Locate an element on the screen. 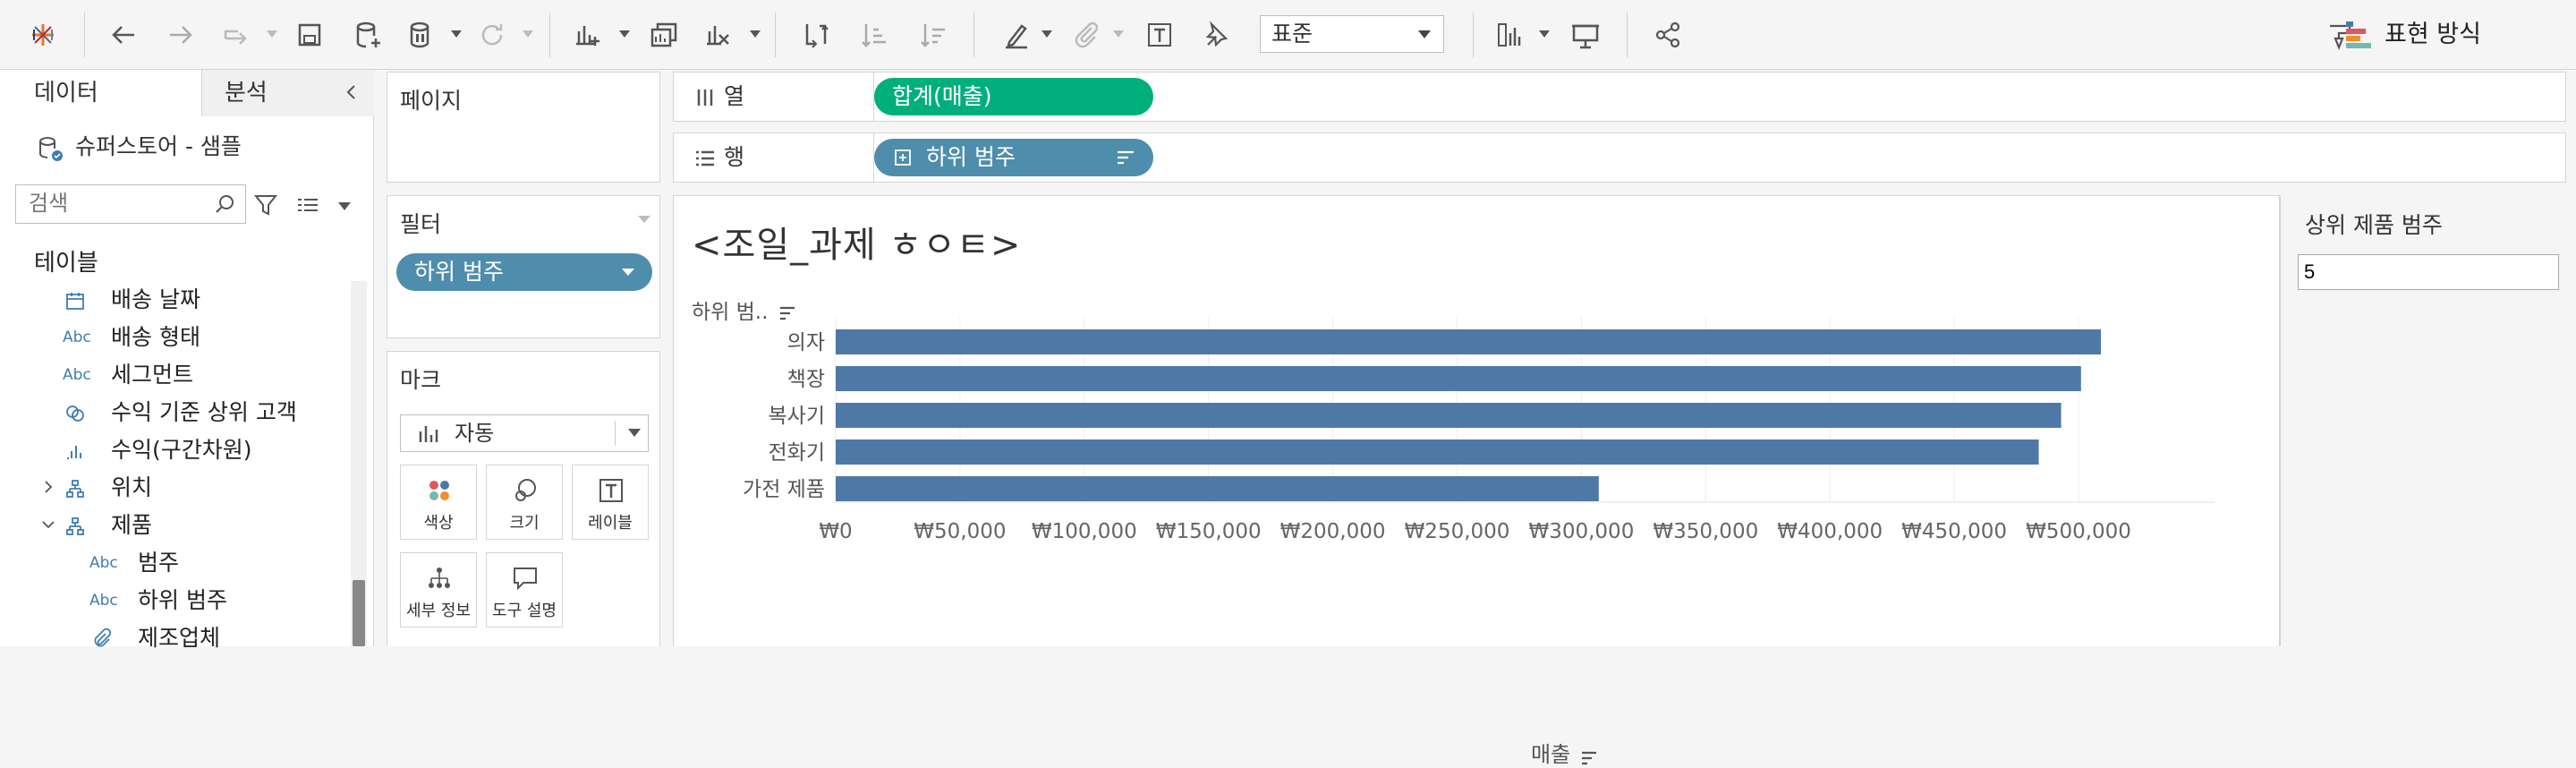 Image resolution: width=2576 pixels, height=768 pixels. pages-card: 페이지 is located at coordinates (523, 127).